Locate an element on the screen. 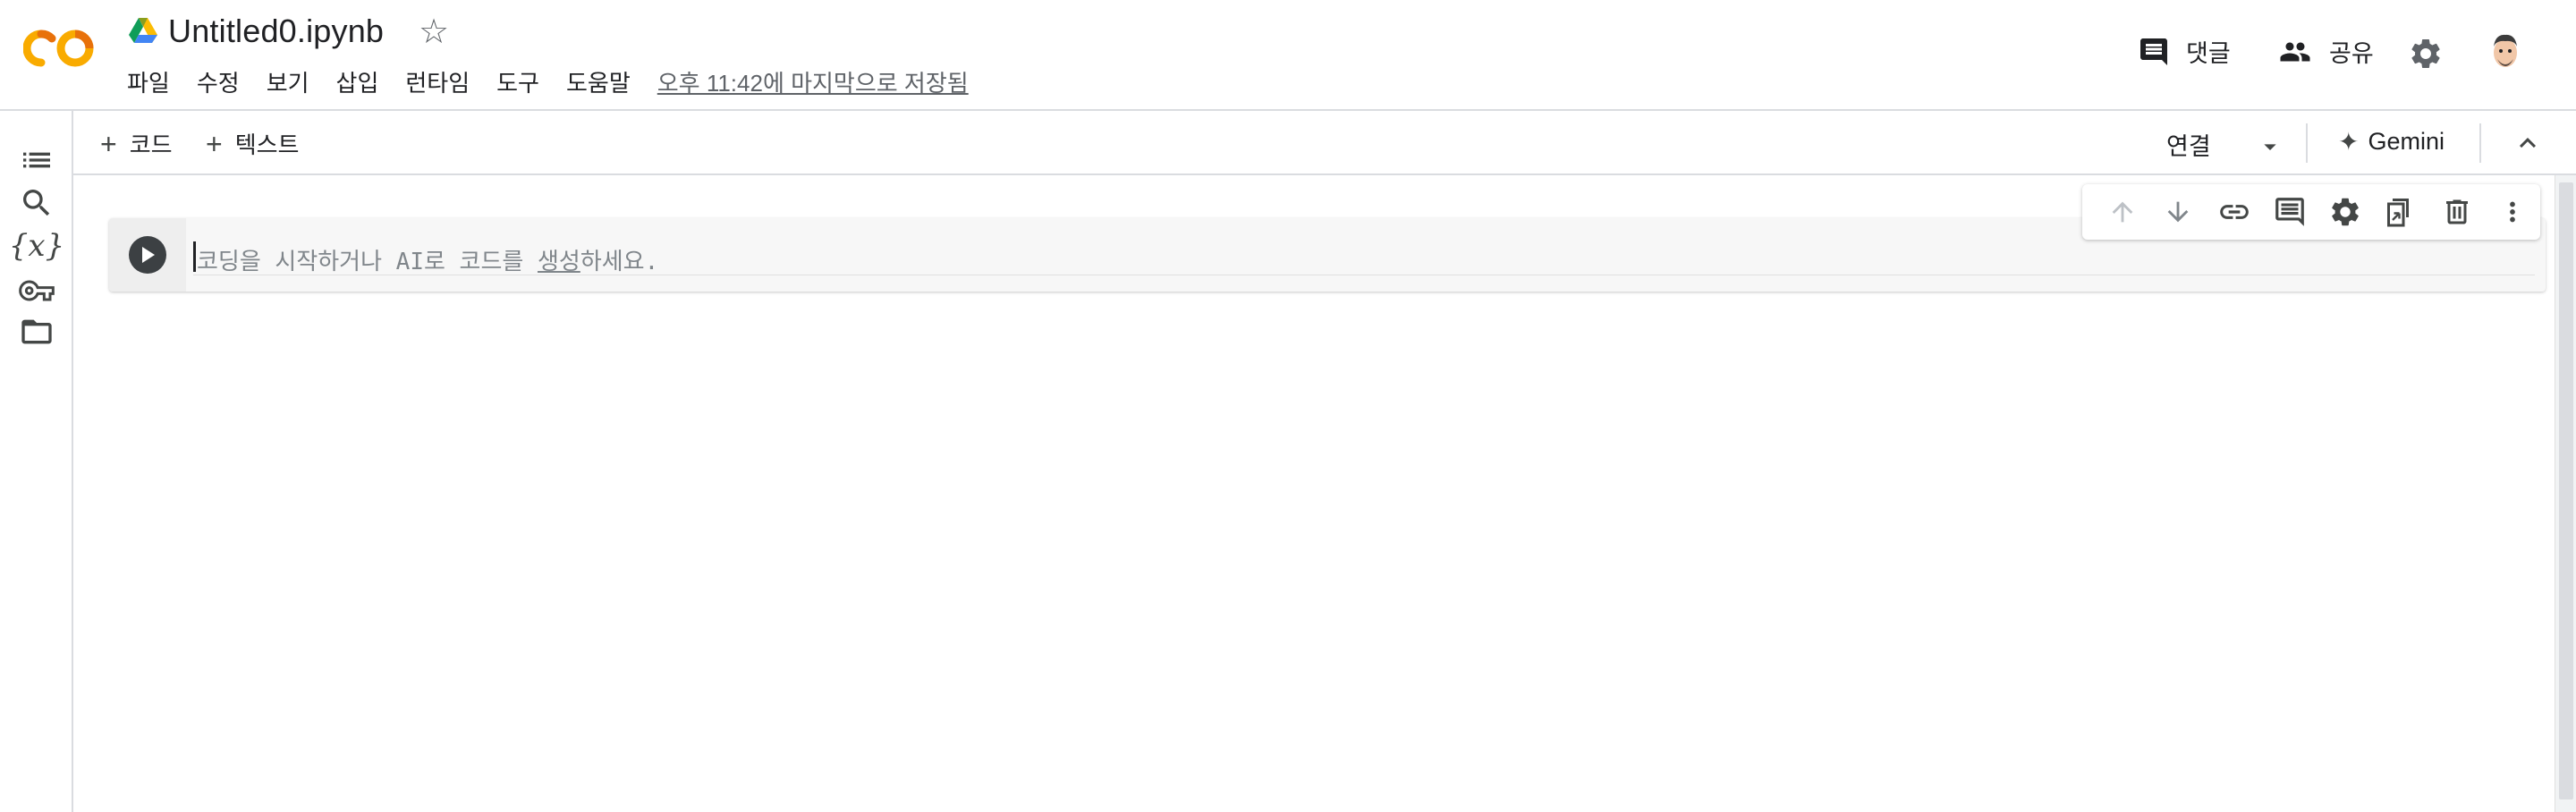 This screenshot has width=2576, height=812. placeholder-text-end: 하세요. is located at coordinates (619, 262).